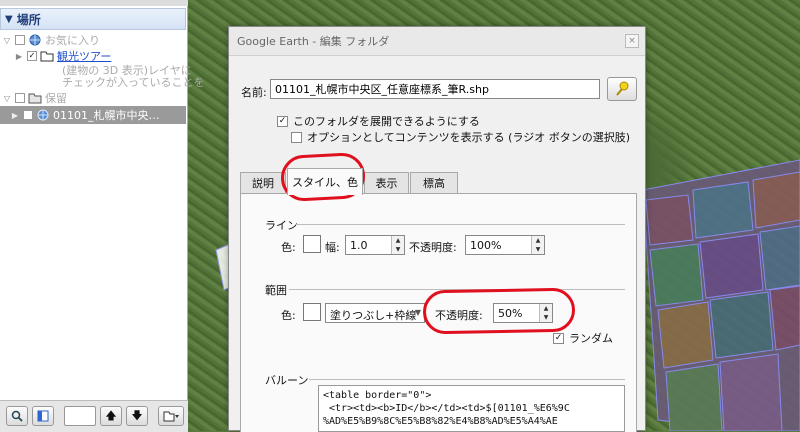 This screenshot has width=800, height=432. I want to click on expand-folder-label: このフォルダを展開できるようにする, so click(386, 121).